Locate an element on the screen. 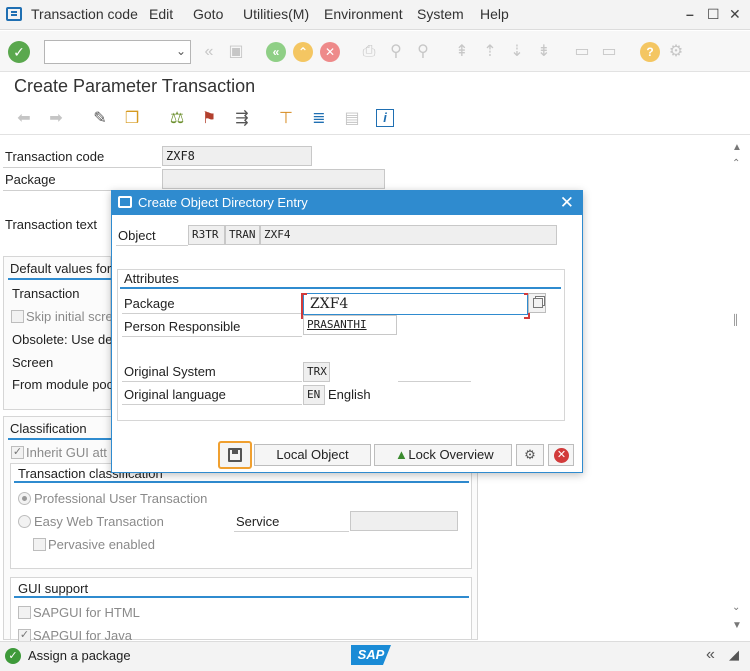  arrow-right-icon: ➡ is located at coordinates (56, 119).